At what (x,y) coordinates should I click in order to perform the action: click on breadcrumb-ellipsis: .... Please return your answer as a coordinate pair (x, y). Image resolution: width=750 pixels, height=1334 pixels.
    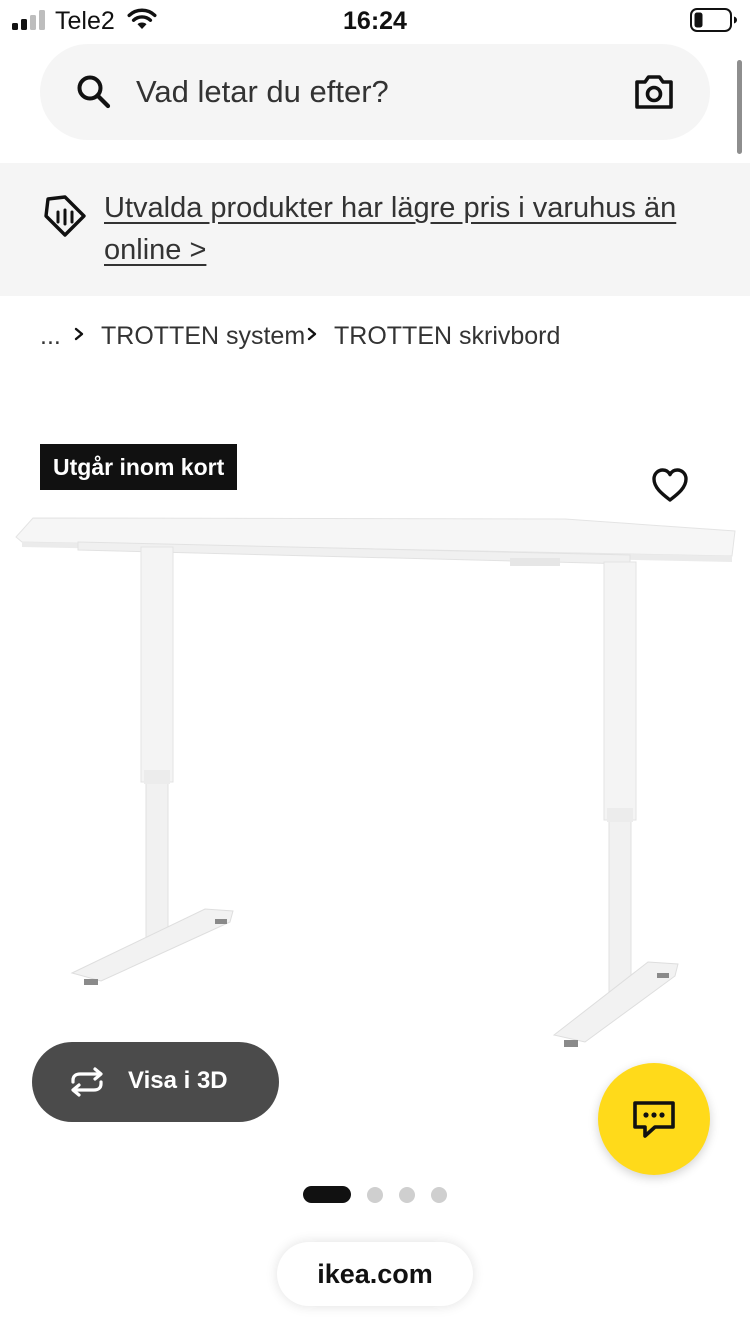
    Looking at the image, I should click on (50, 336).